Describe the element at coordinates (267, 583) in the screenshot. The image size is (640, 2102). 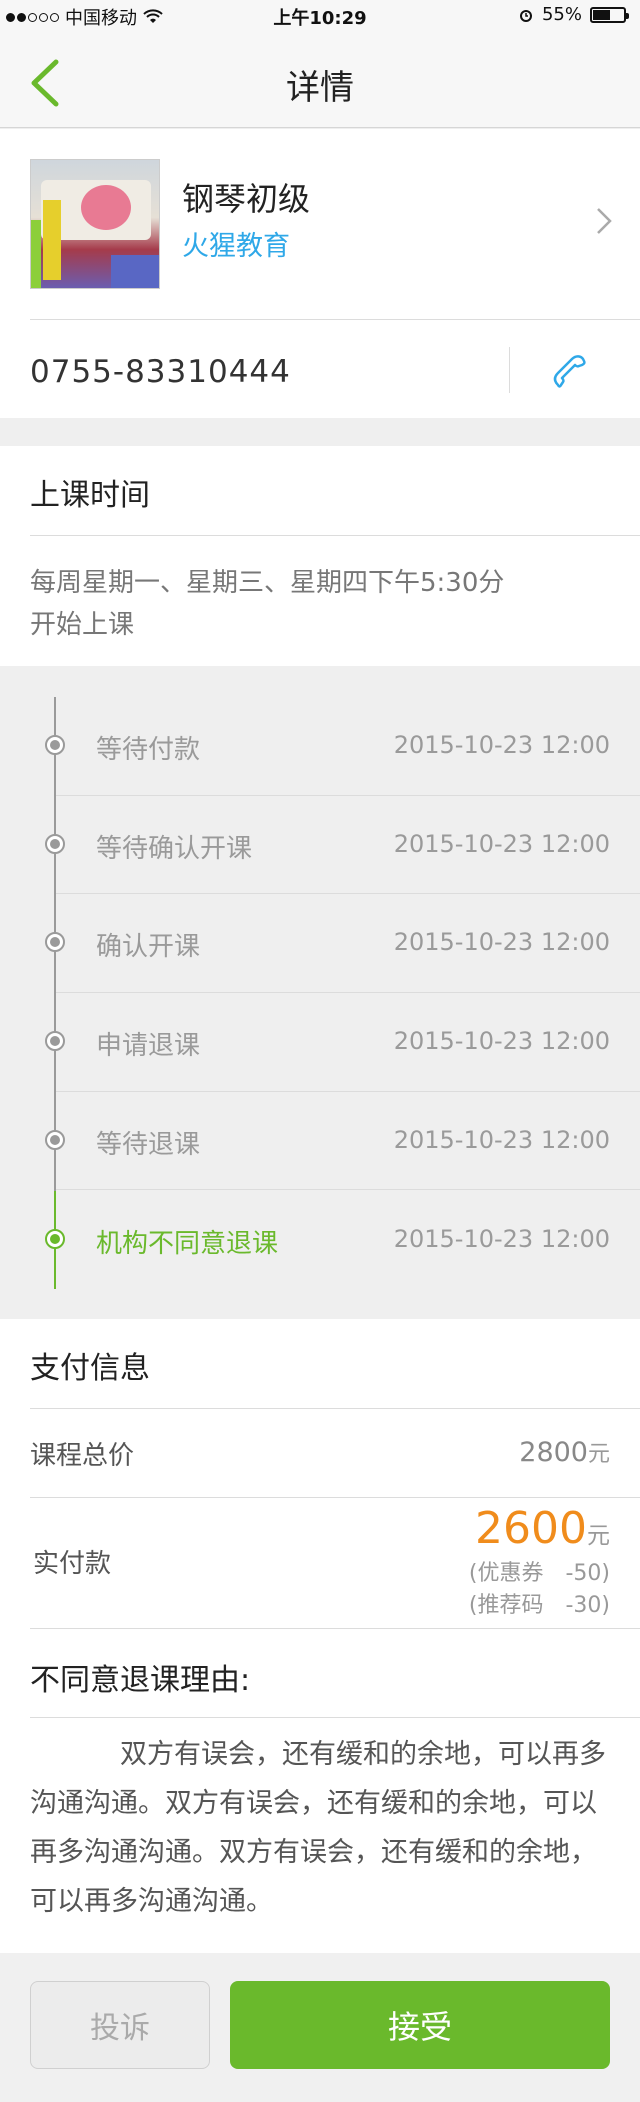
I see `schedule-text-1: 每周星期一、星期三、星期四下午5:30分` at that location.